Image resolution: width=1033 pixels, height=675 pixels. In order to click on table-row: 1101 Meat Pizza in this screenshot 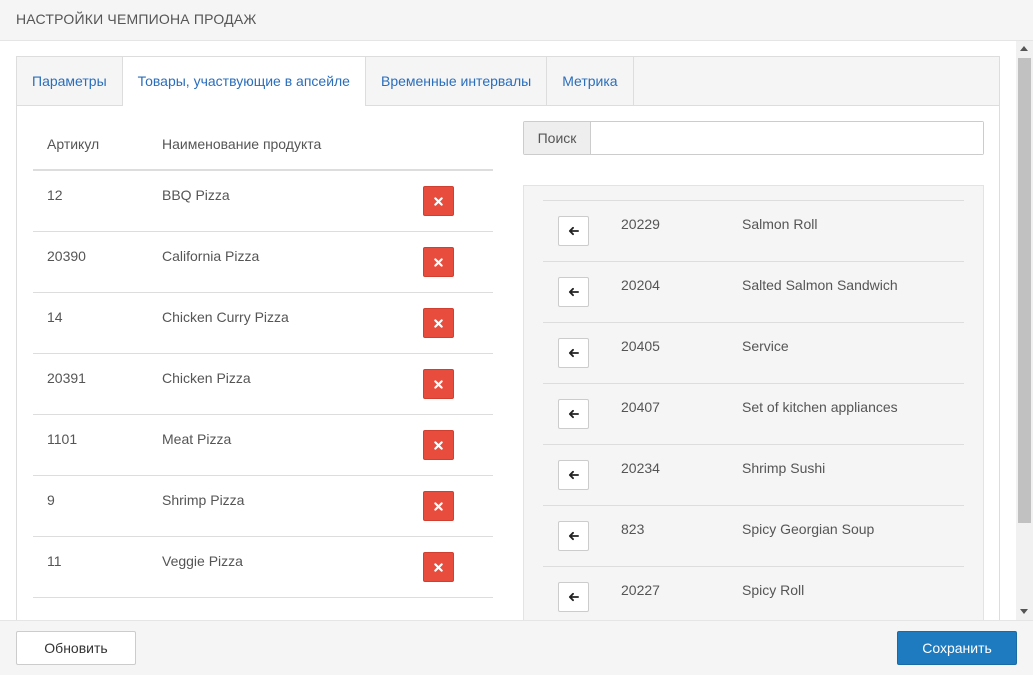, I will do `click(263, 445)`.